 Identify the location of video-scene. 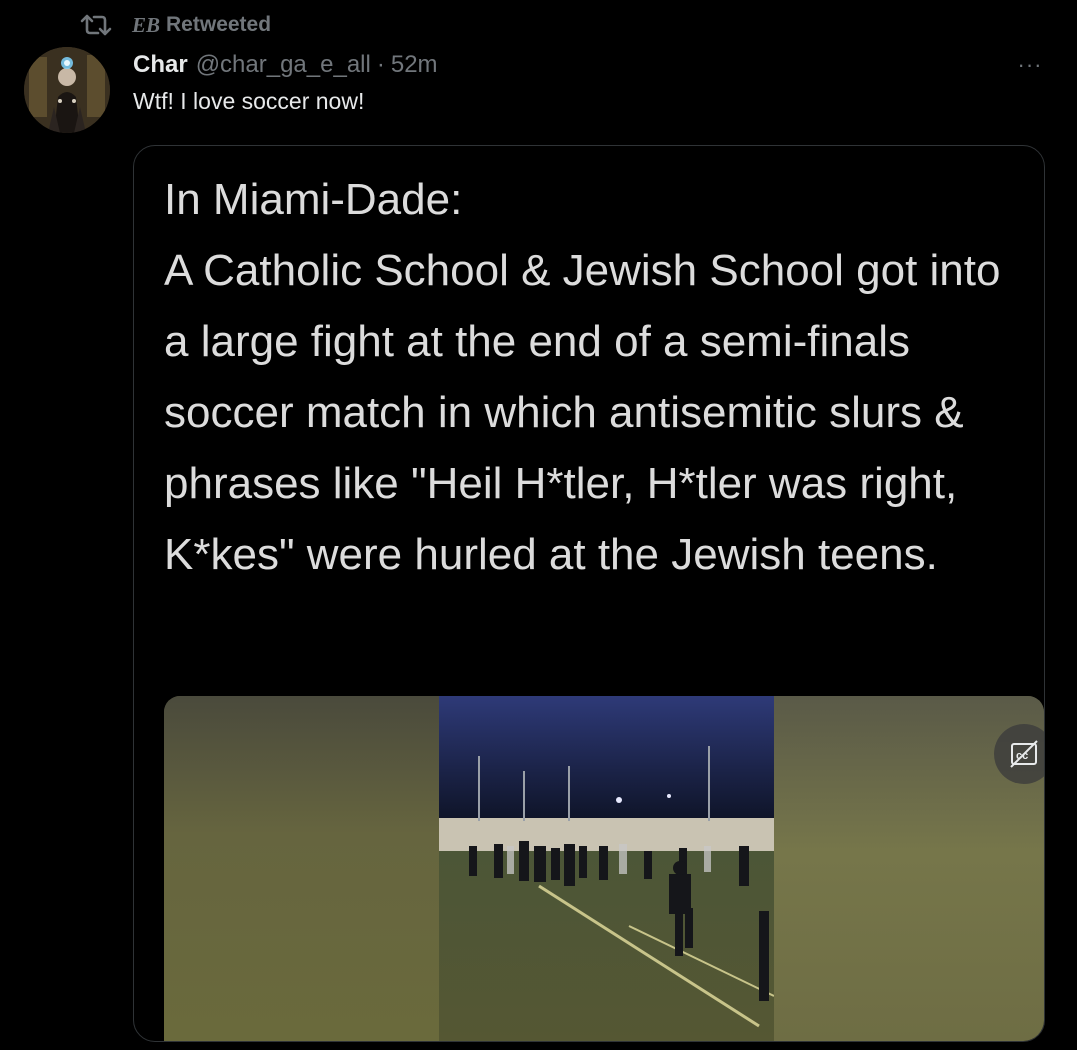
(606, 868).